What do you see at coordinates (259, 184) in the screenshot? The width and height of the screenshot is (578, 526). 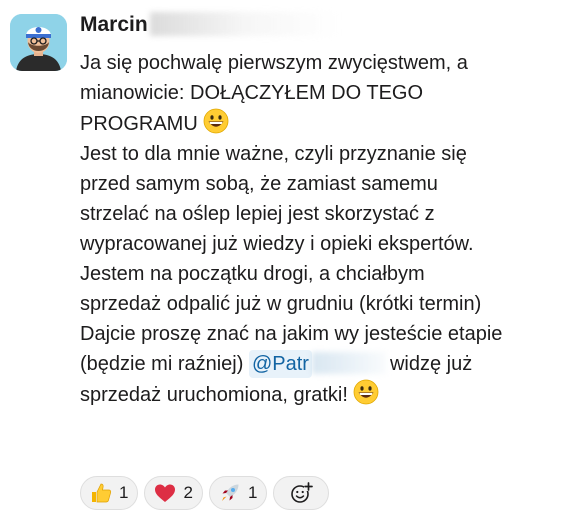 I see `message-line: przed samym sobą, że zamiast samemu` at bounding box center [259, 184].